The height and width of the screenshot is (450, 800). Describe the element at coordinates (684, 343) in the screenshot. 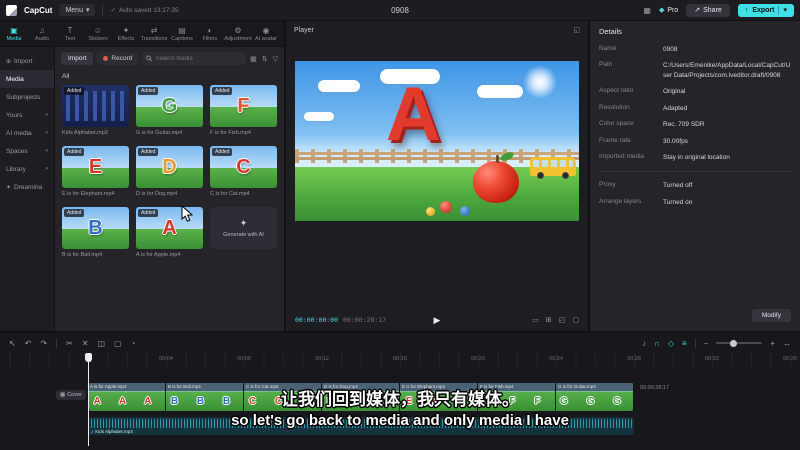

I see `snap-icon: ≡` at that location.